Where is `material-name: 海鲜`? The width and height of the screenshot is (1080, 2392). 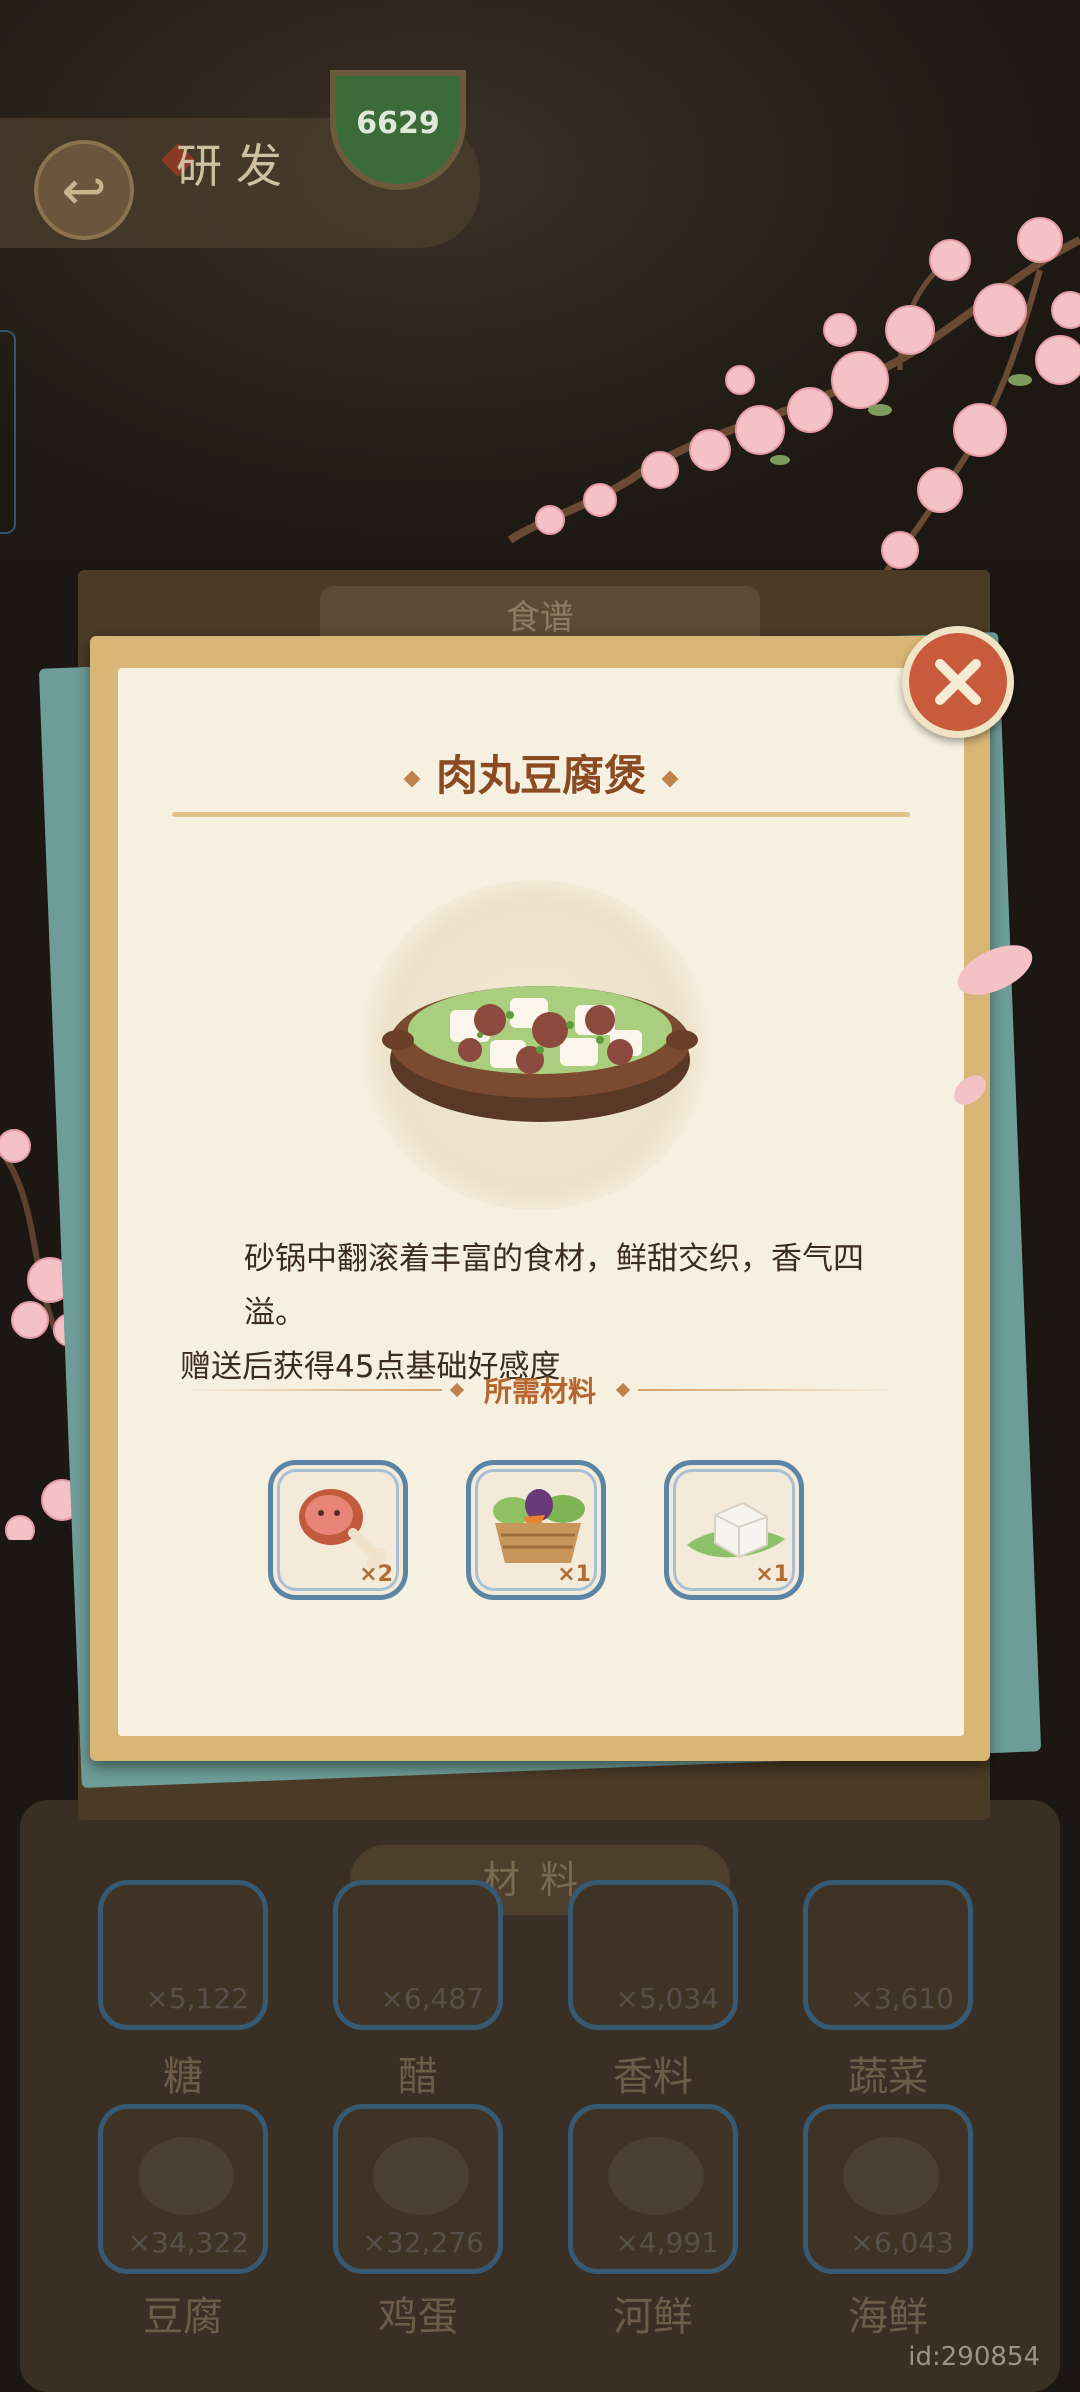
material-name: 海鲜 is located at coordinates (888, 2317).